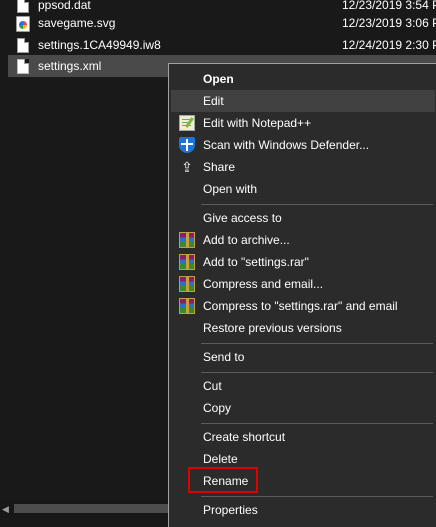  Describe the element at coordinates (99, 45) in the screenshot. I see `file-name: settings.1CA49949.iw8` at that location.